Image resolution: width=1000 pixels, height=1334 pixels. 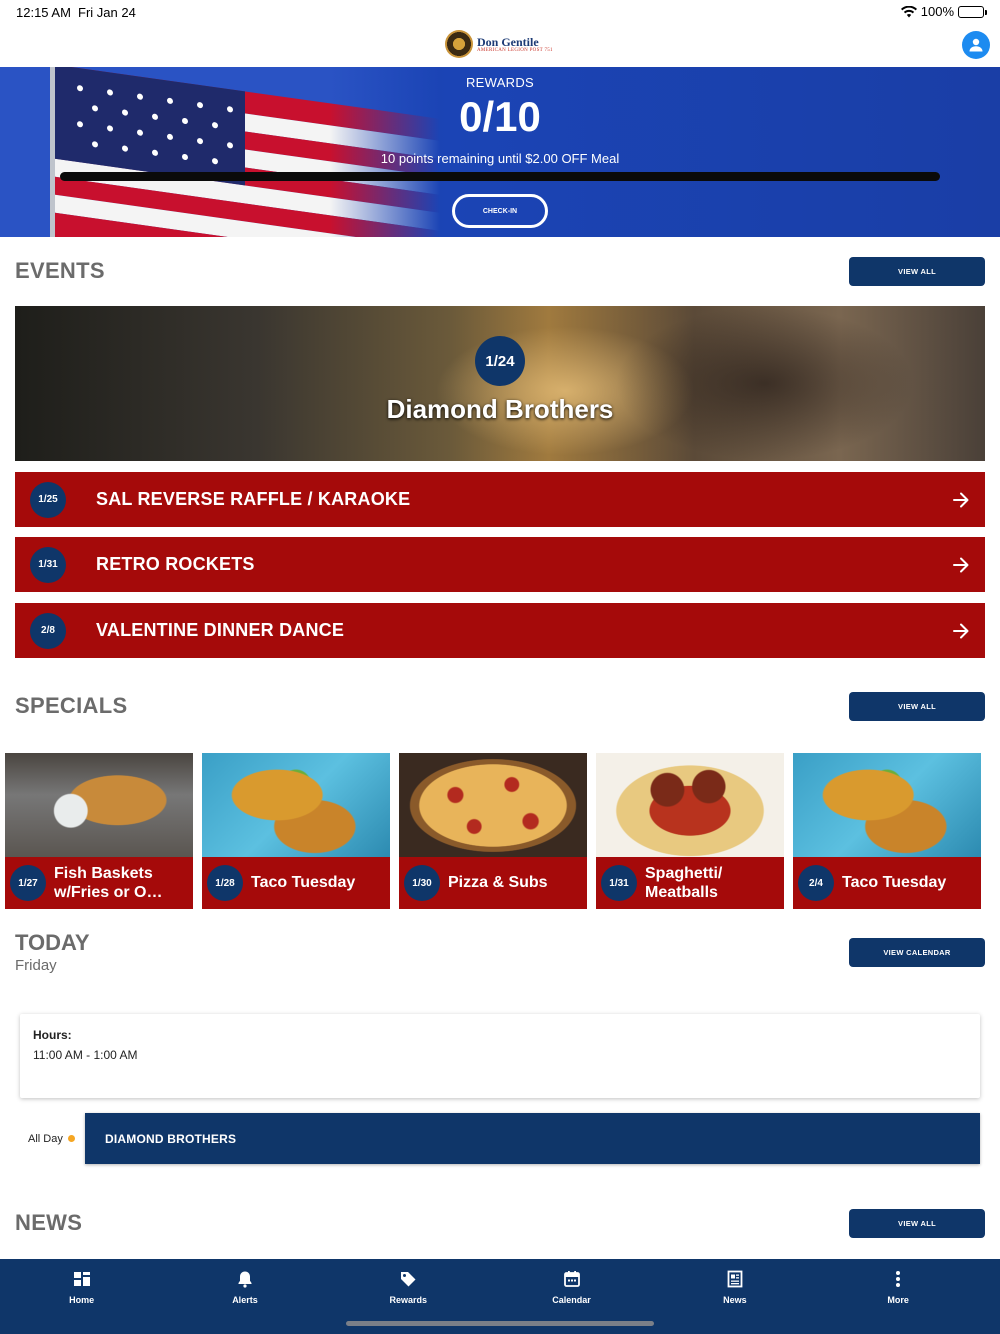 What do you see at coordinates (48, 564) in the screenshot?
I see `event-date-badge: 1/31` at bounding box center [48, 564].